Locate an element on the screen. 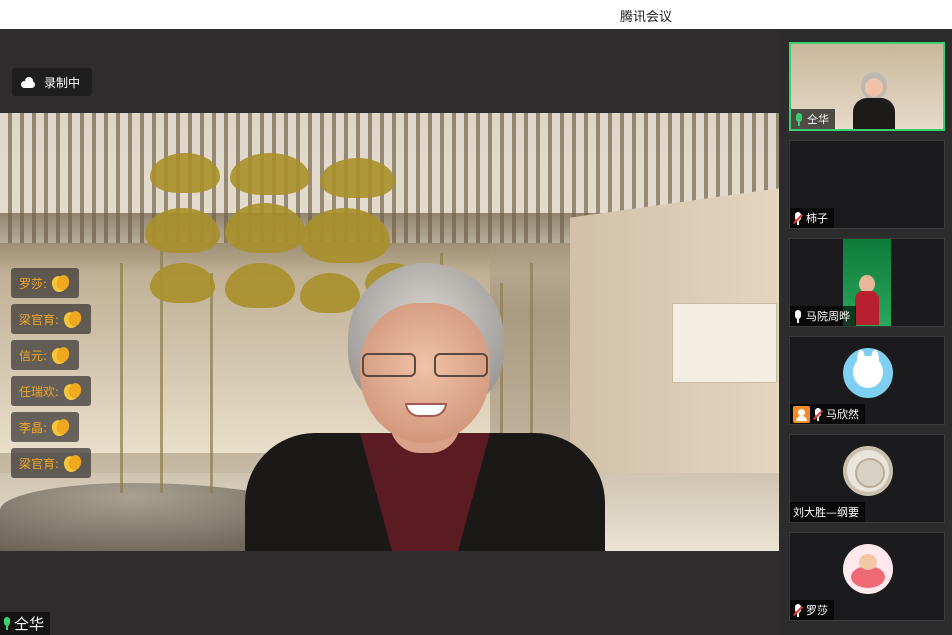 The image size is (952, 635). reaction-name: 信元: is located at coordinates (33, 355).